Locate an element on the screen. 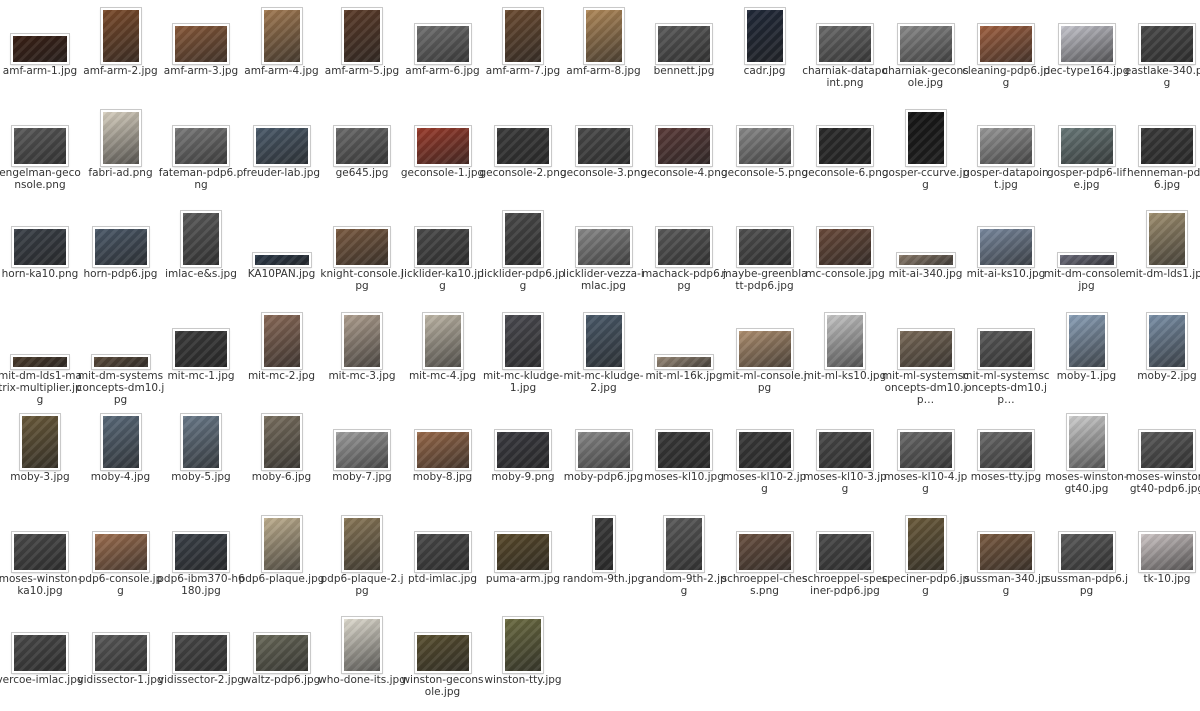 The height and width of the screenshot is (711, 1200). file-item: mit-dm-systemsconcepts-dm10.jpg is located at coordinates (120, 357).